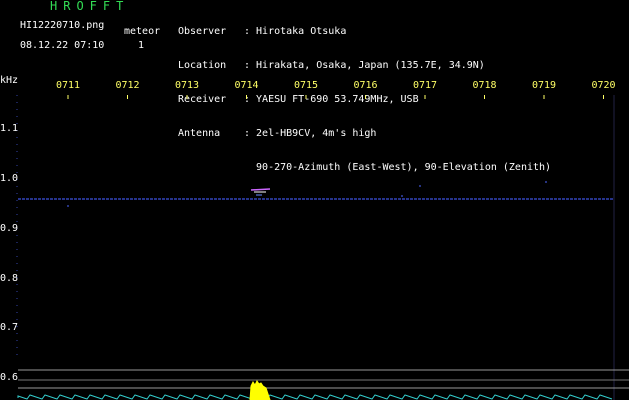  Describe the element at coordinates (484, 85) in the screenshot. I see `time-tick-label: 0718` at that location.